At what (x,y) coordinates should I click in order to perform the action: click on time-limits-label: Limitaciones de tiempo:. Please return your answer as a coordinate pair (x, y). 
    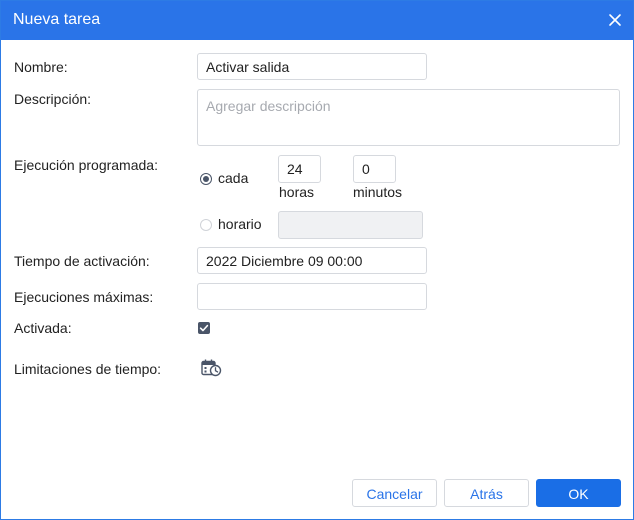
    Looking at the image, I should click on (88, 369).